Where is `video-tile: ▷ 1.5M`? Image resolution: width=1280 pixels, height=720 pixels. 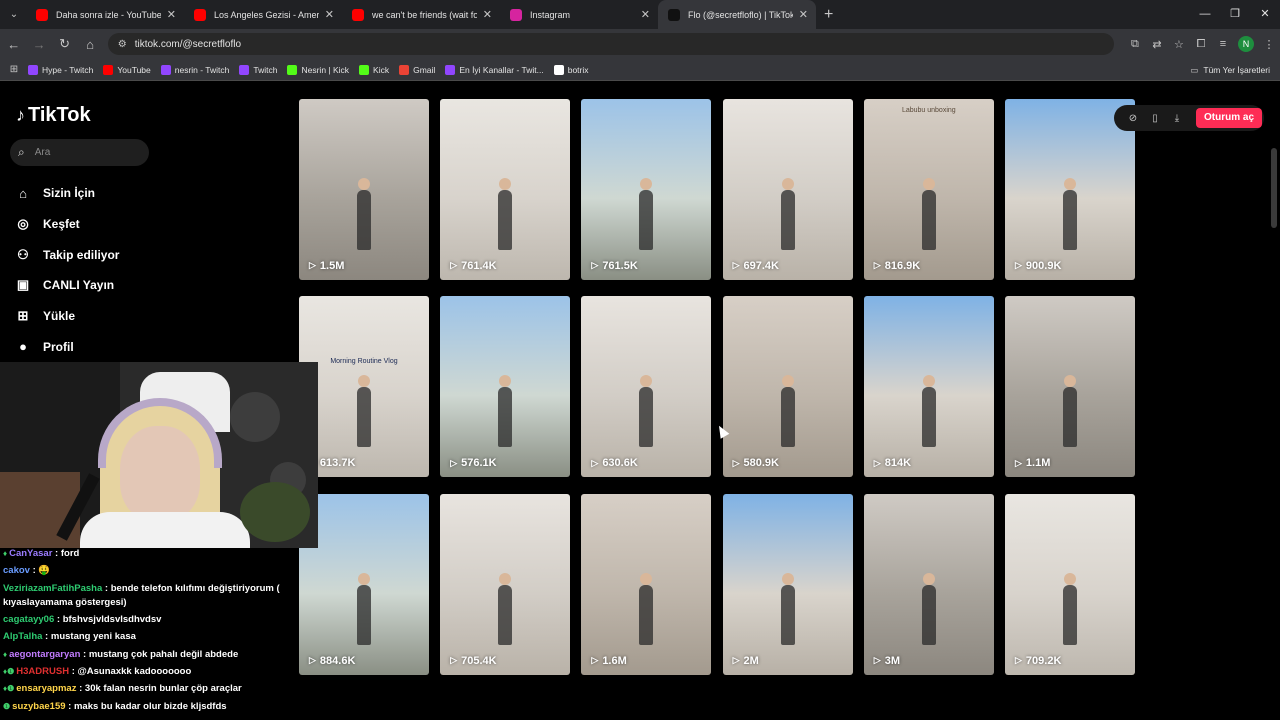
video-tile: ▷ 1.5M is located at coordinates (364, 189).